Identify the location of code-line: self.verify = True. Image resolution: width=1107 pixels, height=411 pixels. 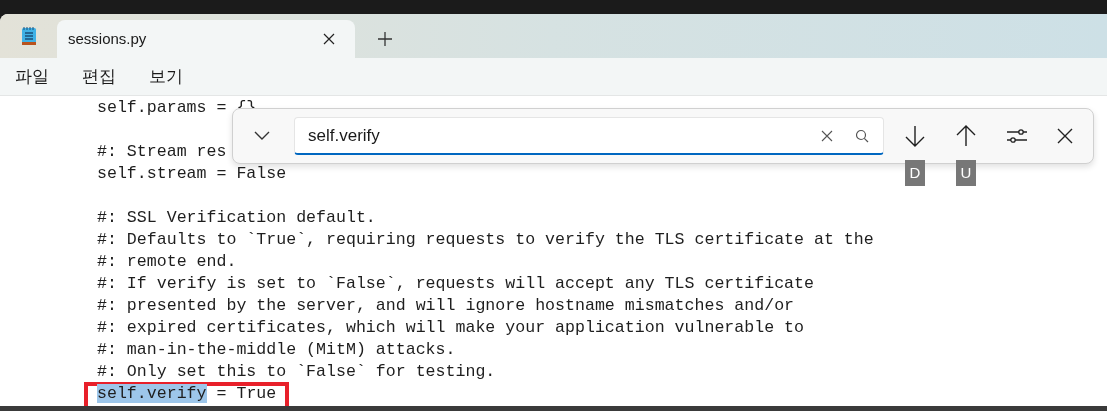
(187, 393).